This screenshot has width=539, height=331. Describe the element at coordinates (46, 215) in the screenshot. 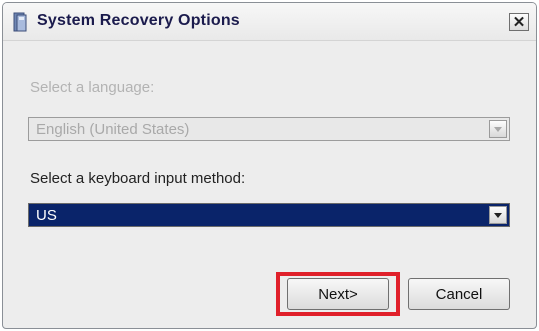

I see `keyboard-input-select-value: US` at that location.